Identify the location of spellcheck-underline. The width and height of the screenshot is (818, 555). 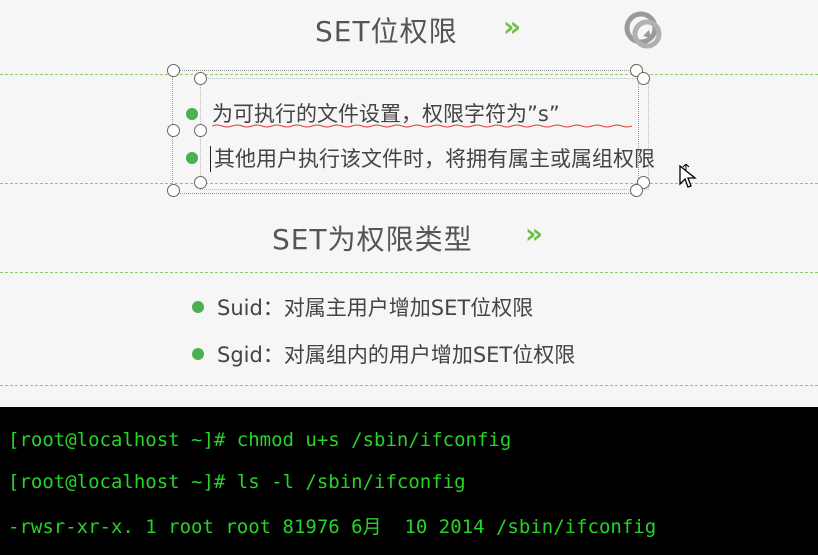
(422, 126).